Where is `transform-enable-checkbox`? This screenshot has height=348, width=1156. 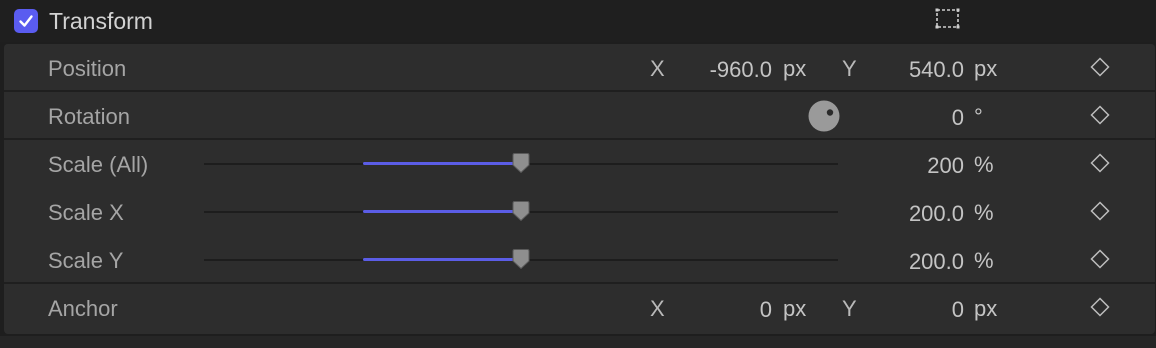
transform-enable-checkbox is located at coordinates (26, 21).